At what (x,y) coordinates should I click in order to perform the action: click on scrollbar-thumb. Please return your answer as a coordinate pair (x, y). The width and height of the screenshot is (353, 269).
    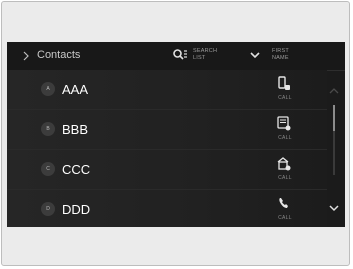
    Looking at the image, I should click on (334, 118).